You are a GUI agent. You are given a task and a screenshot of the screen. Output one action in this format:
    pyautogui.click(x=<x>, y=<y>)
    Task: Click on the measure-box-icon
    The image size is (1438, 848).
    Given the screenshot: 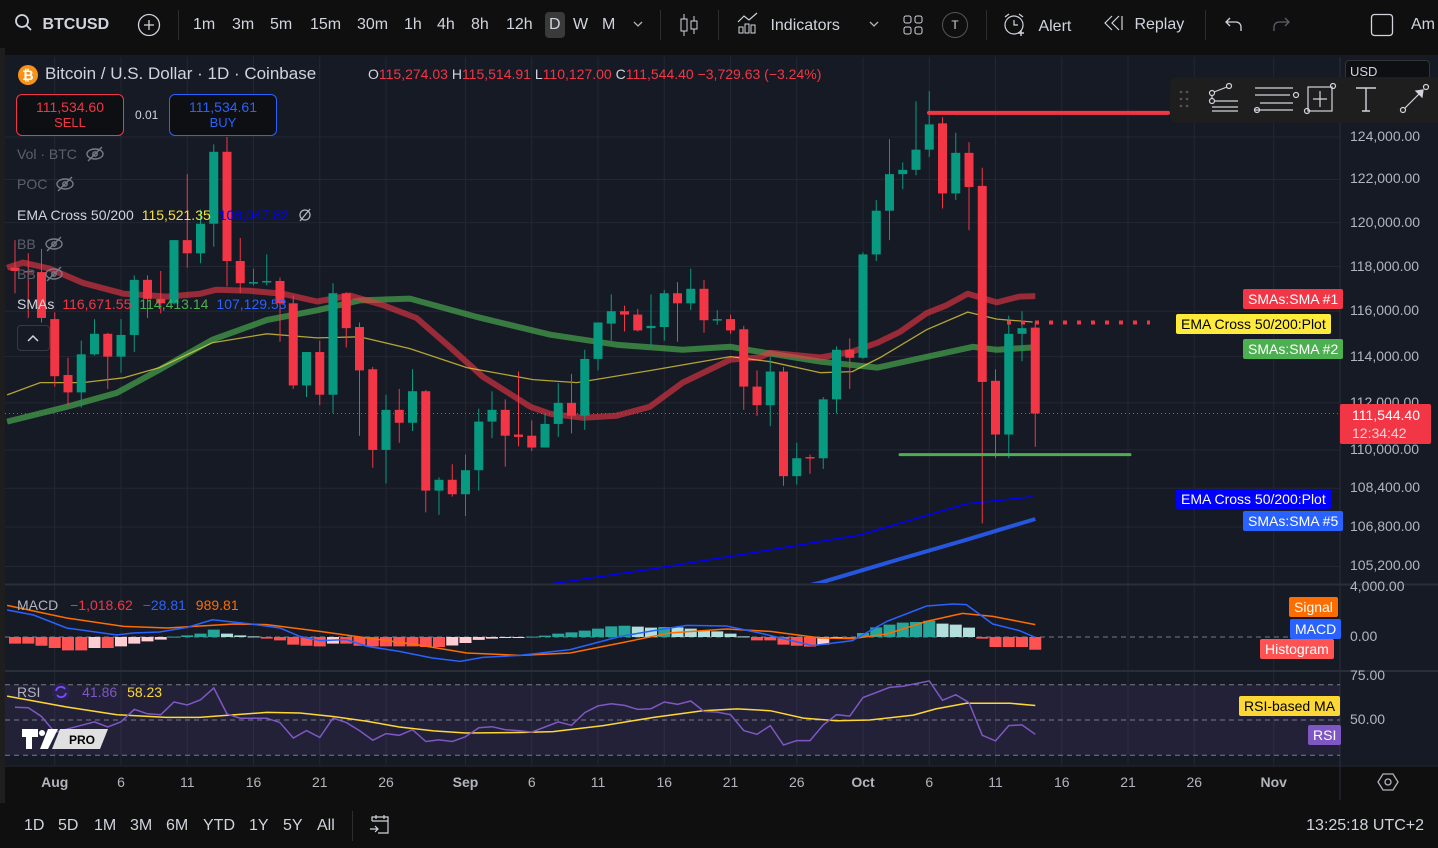 What is the action you would take?
    pyautogui.click(x=1320, y=98)
    